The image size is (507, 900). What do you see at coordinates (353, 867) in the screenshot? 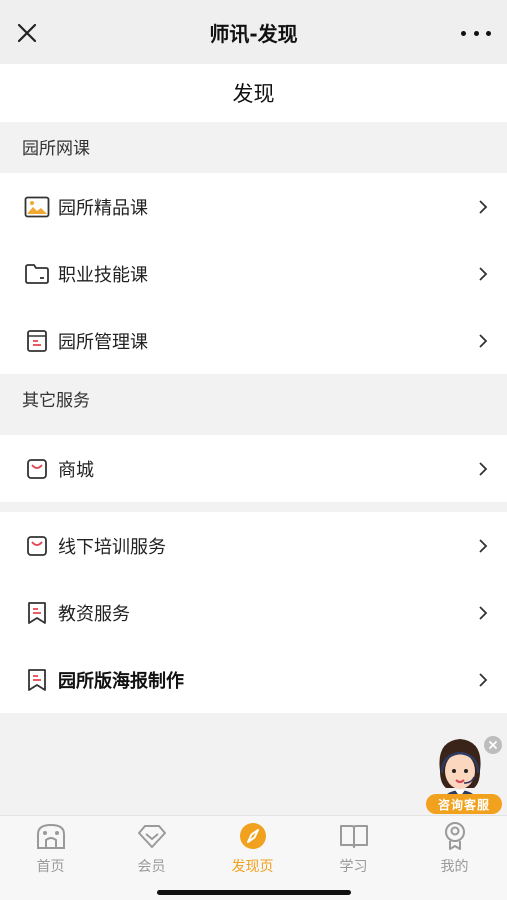
I see `tab-label: 学习` at bounding box center [353, 867].